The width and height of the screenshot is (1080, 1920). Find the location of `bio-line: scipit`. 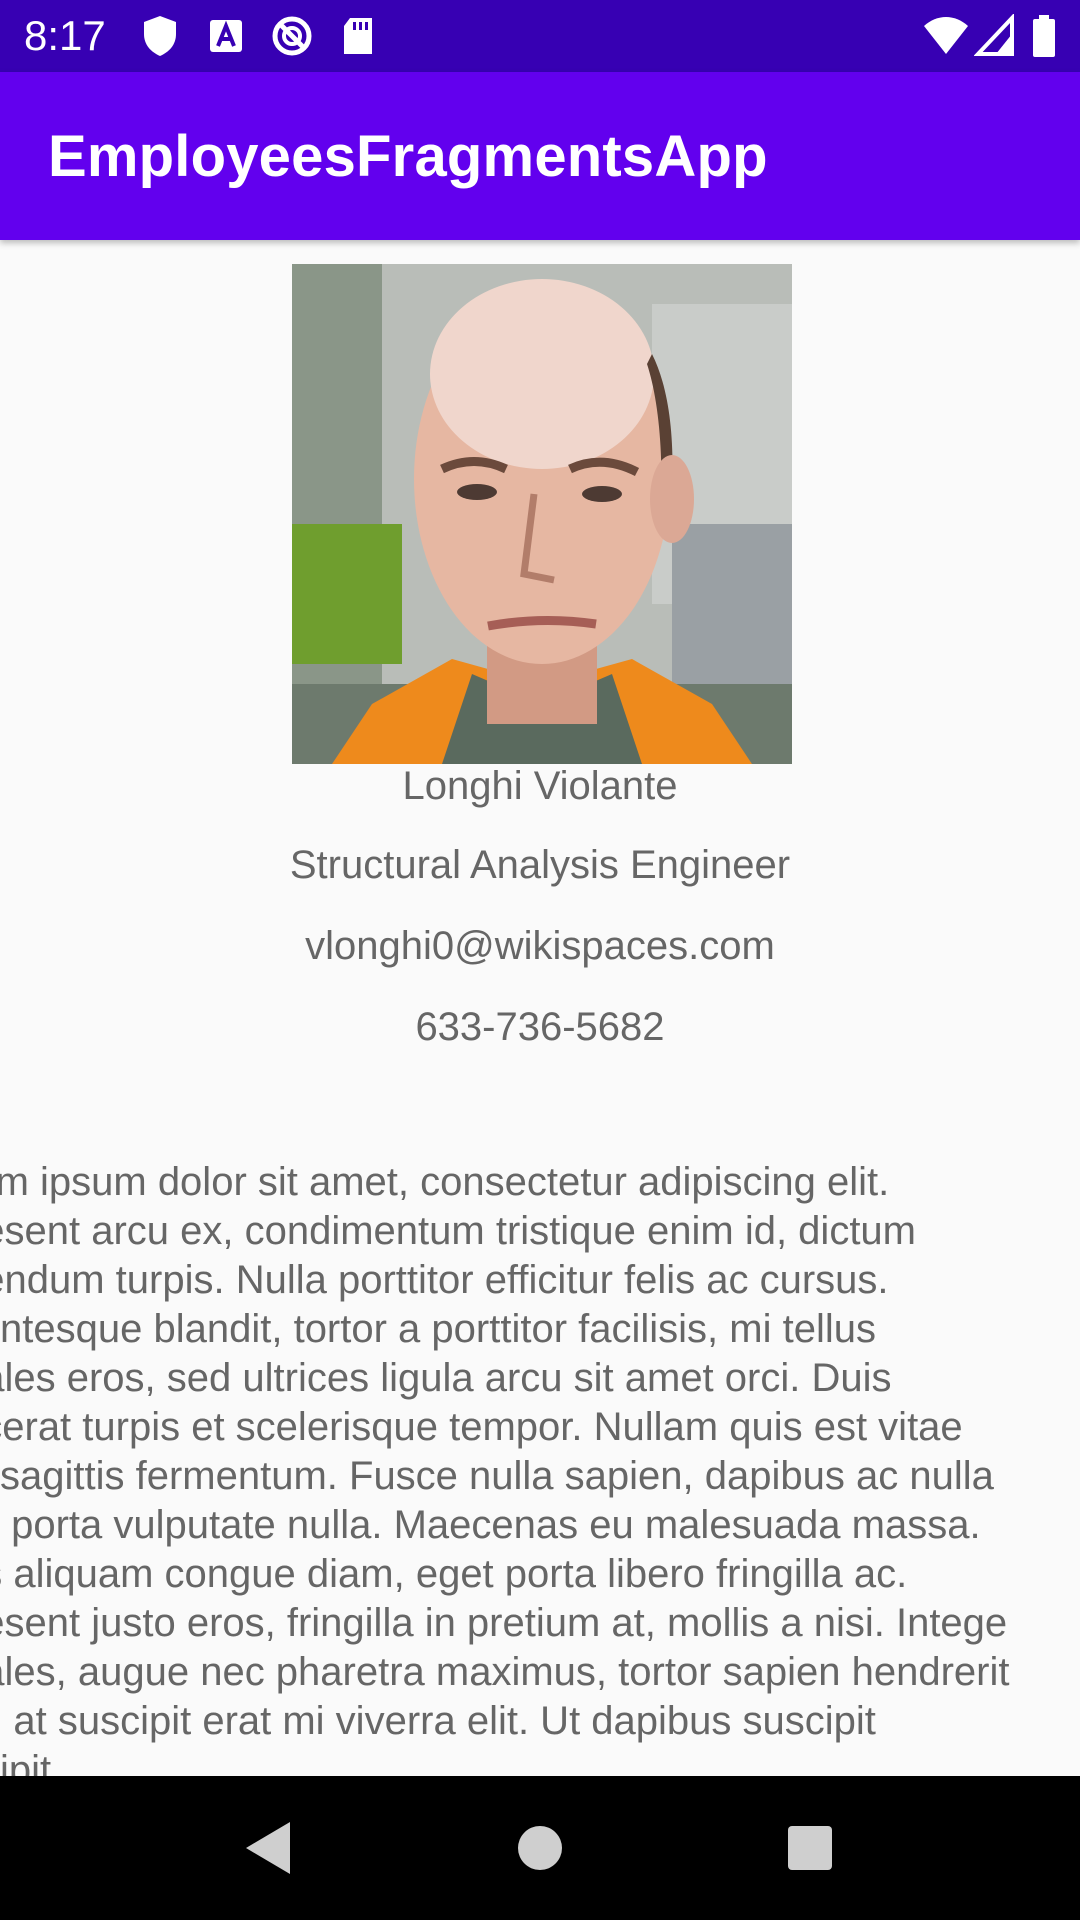

bio-line: scipit is located at coordinates (26, 1762).